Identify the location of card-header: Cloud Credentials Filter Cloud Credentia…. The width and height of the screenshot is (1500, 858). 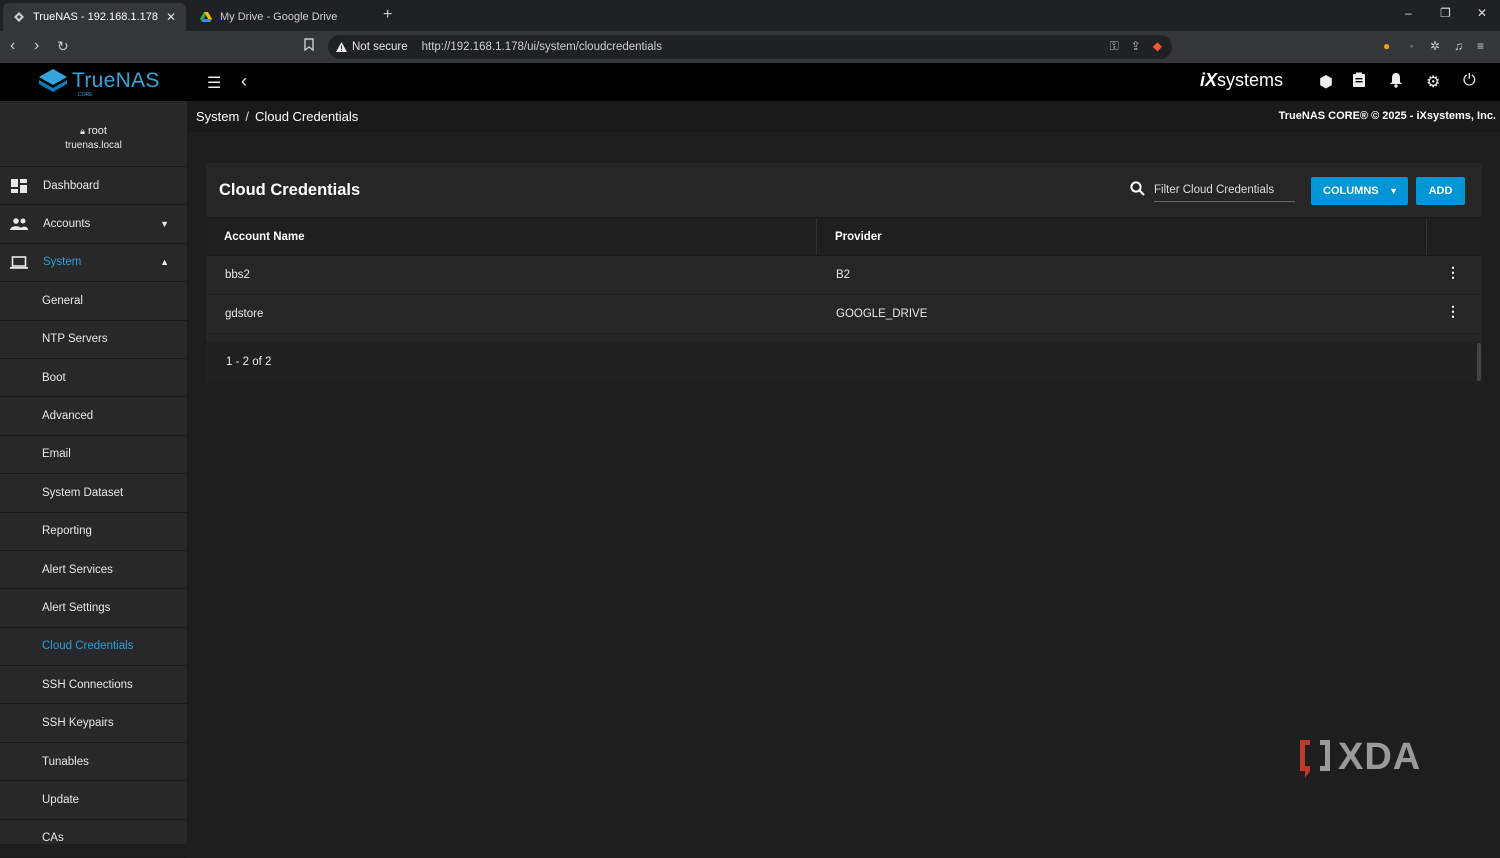
(844, 190).